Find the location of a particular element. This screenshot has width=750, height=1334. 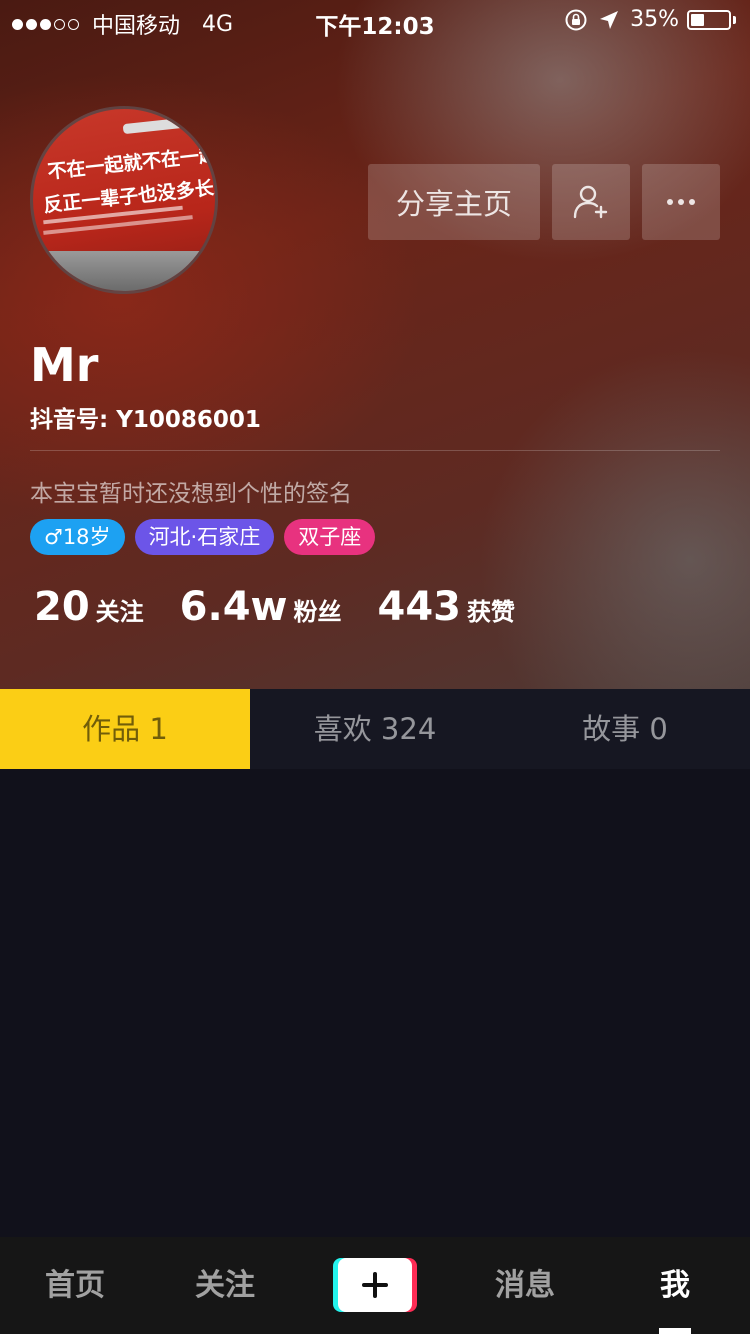

fans-count: 6.4w is located at coordinates (234, 607).